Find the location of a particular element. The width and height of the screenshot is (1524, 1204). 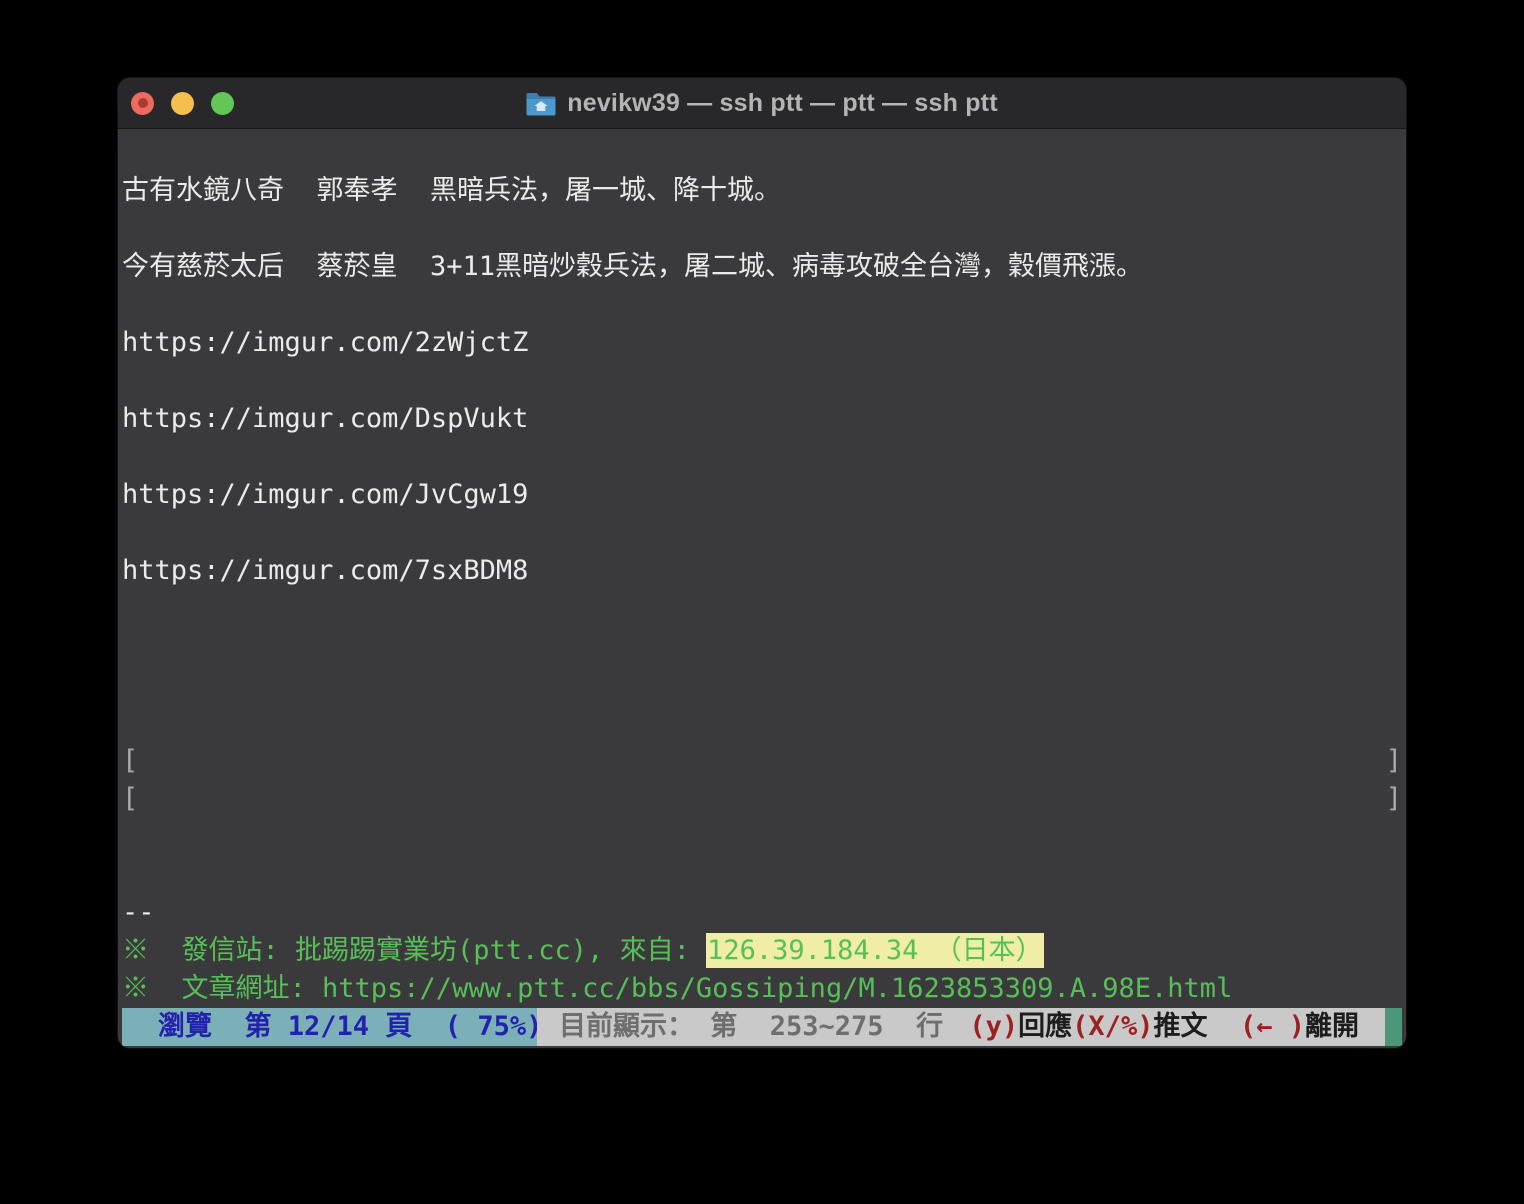

window-title-area: nevikw39 — ssh ptt — ptt — ssh ptt is located at coordinates (762, 103).